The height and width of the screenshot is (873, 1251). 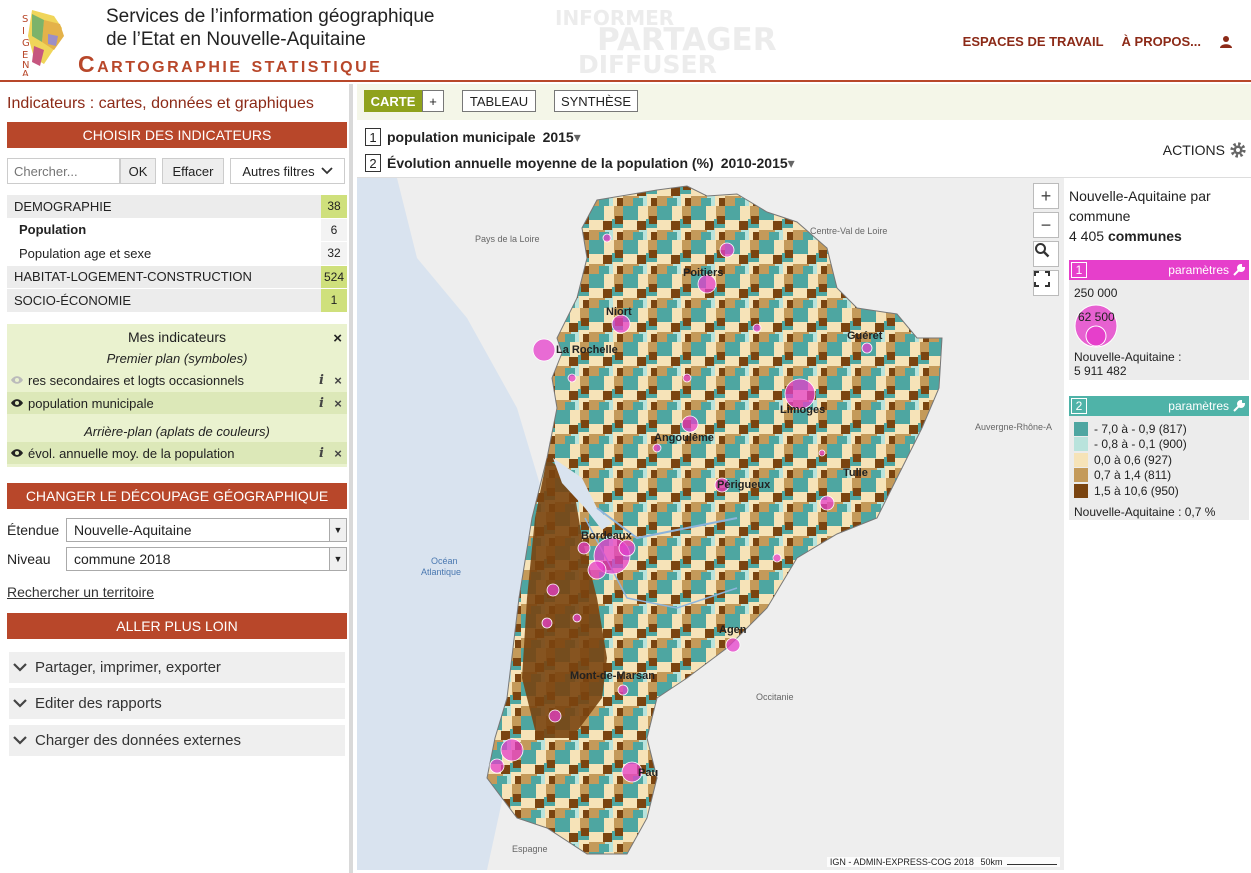 What do you see at coordinates (1205, 150) in the screenshot?
I see `actions-menu: ACTIONS` at bounding box center [1205, 150].